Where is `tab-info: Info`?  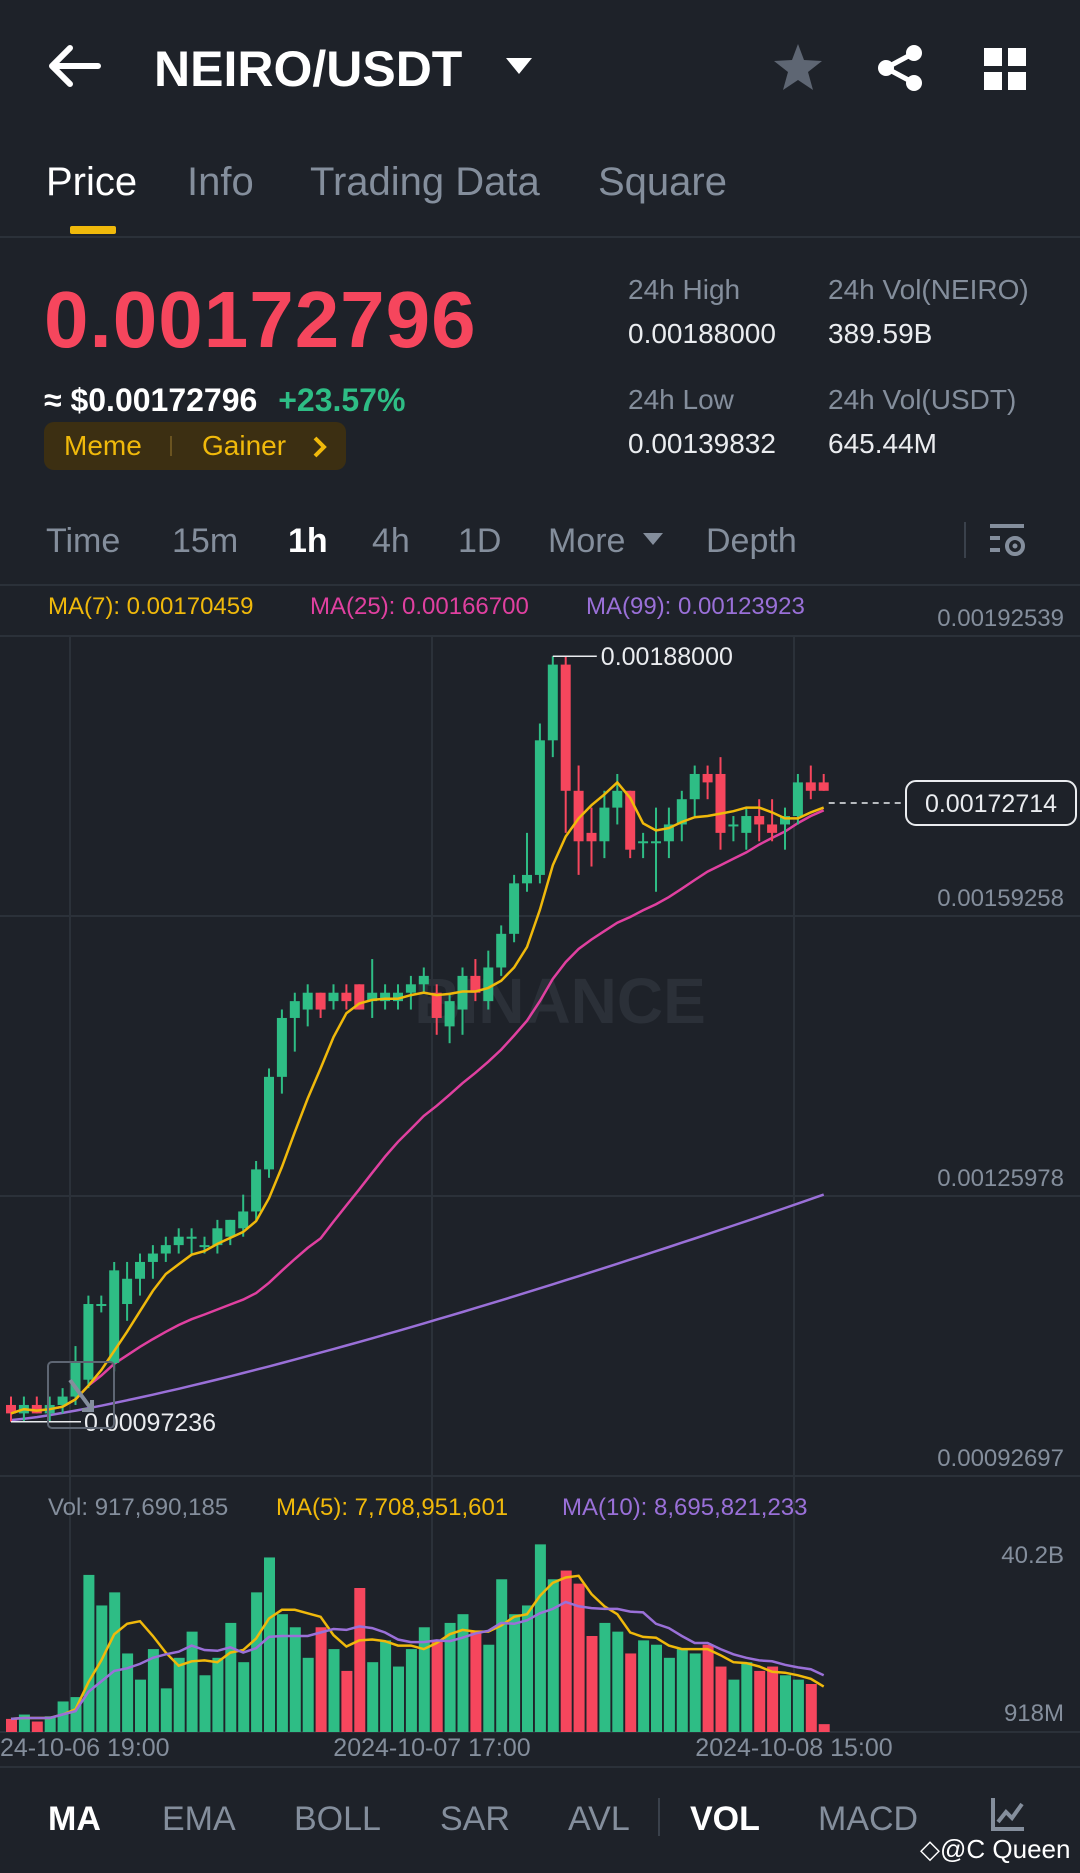 tab-info: Info is located at coordinates (220, 182).